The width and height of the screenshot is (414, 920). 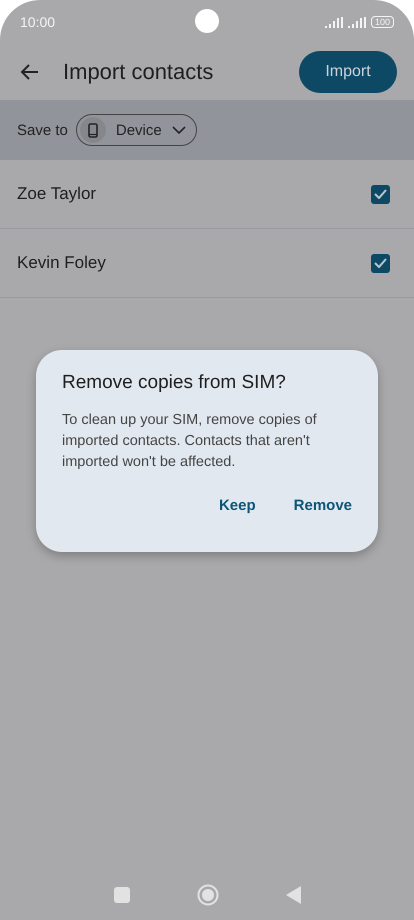 What do you see at coordinates (174, 383) in the screenshot?
I see `dialog-title: Remove copies from SIM?` at bounding box center [174, 383].